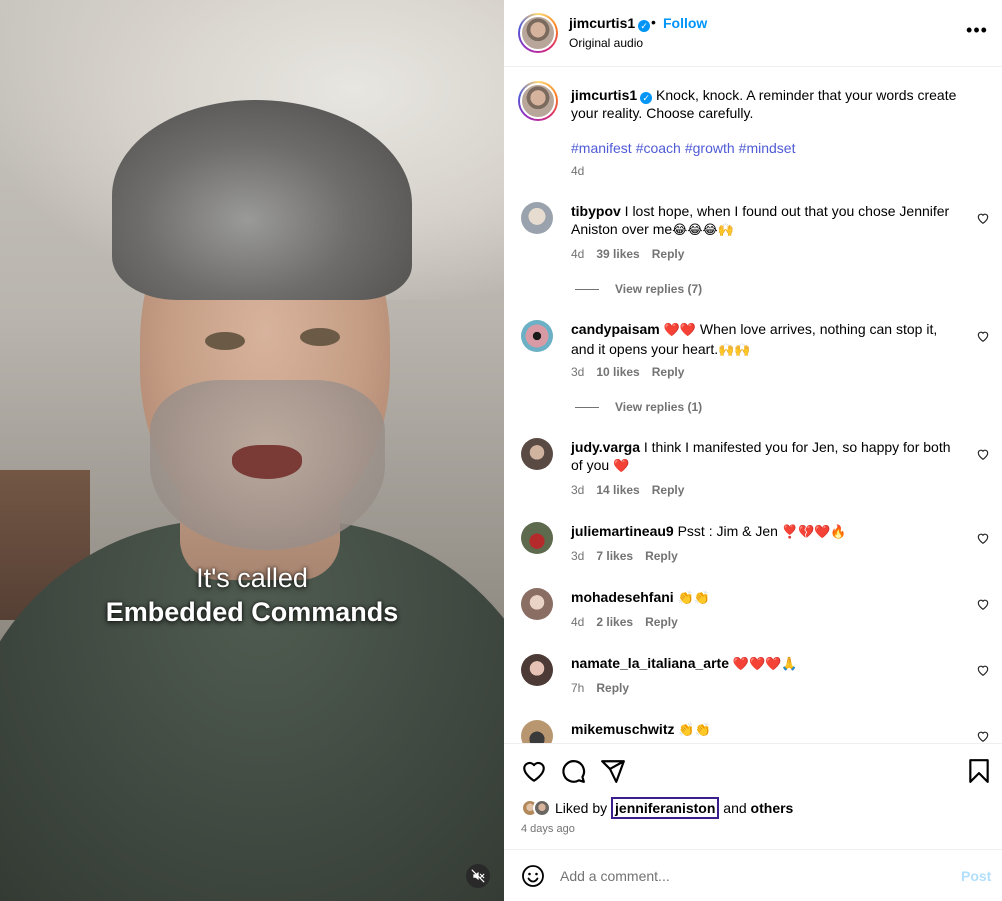 This screenshot has width=1002, height=901. I want to click on liker-username-link: jenniferaniston, so click(665, 808).